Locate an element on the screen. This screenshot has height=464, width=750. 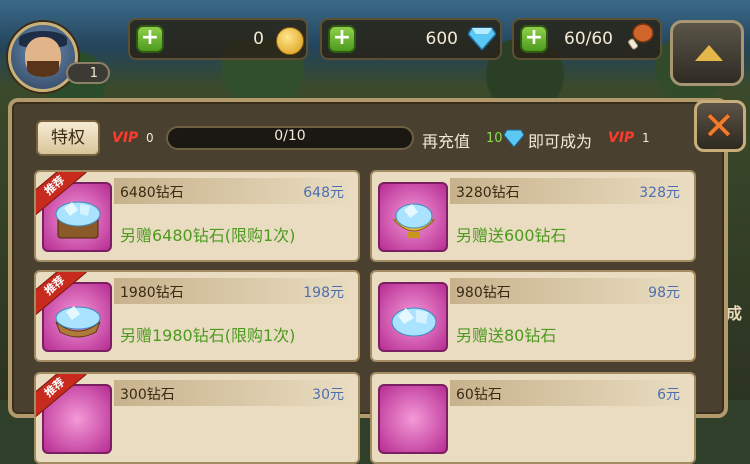
item-price: 30元 is located at coordinates (328, 395).